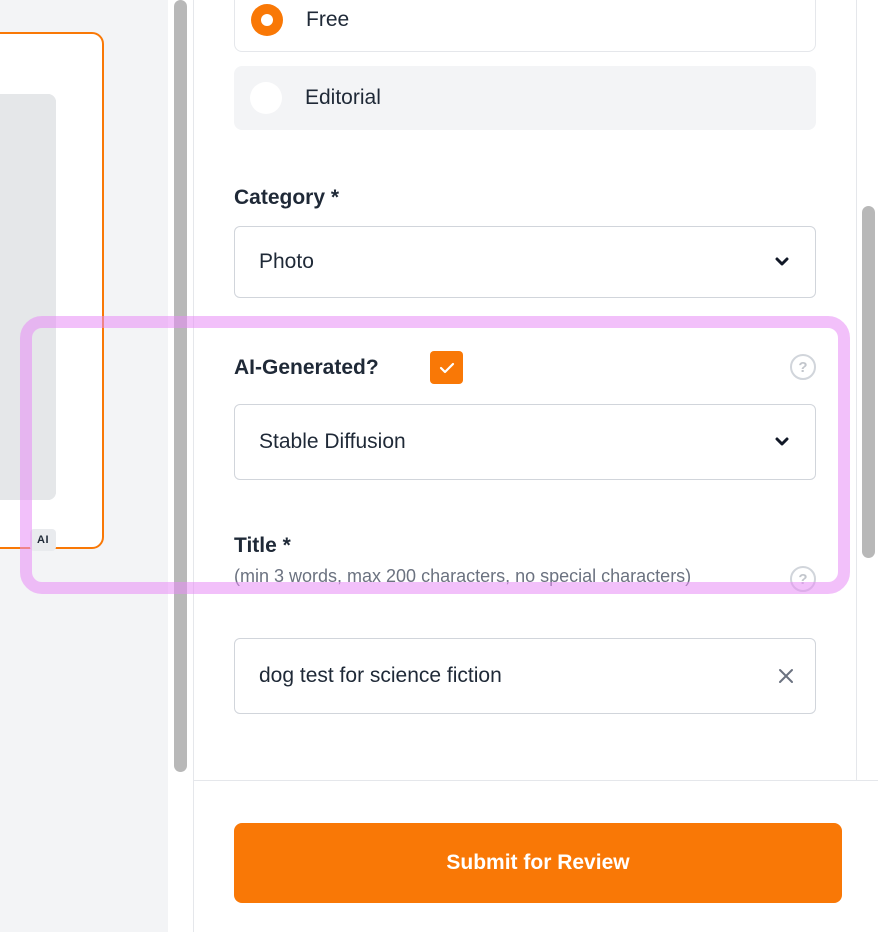  I want to click on ai-model-select: Stable Diffusion, so click(525, 442).